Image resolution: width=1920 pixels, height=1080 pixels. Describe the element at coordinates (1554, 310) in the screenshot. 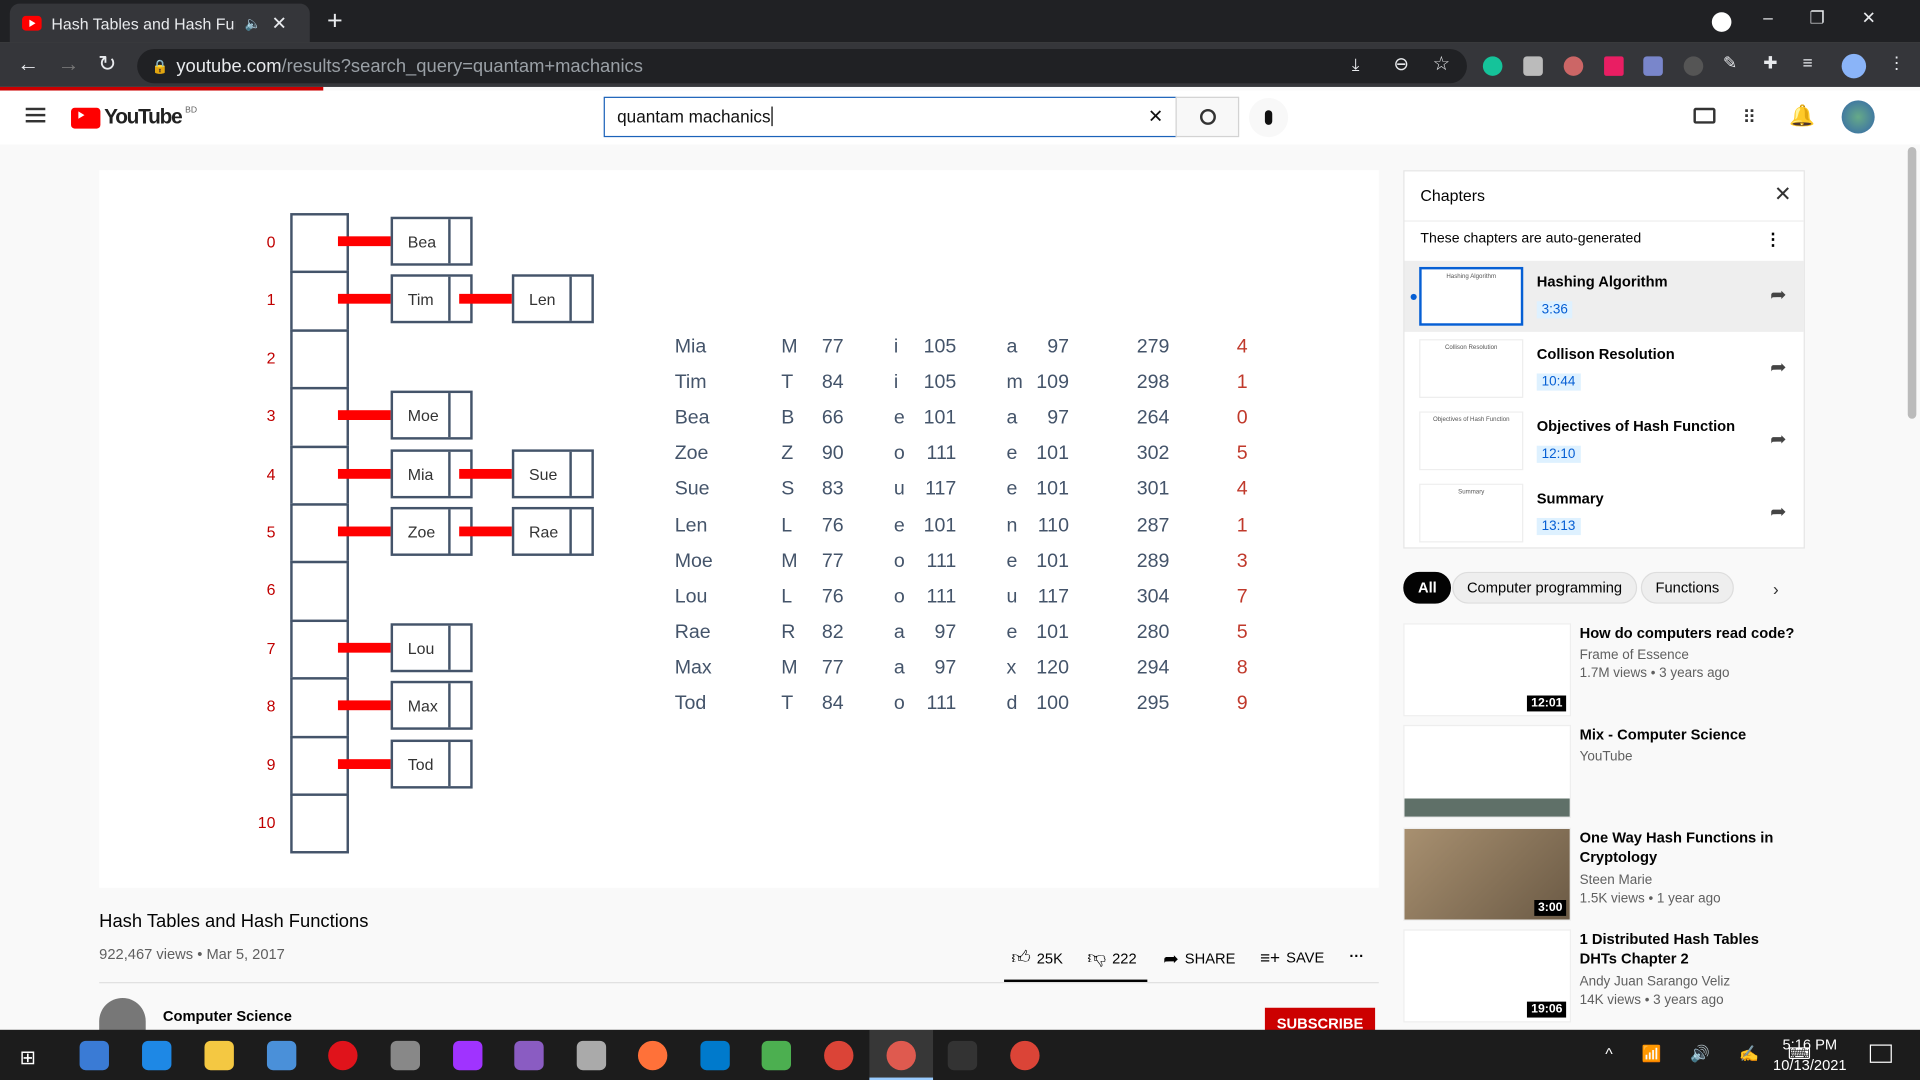

I see `chapter-time: 3:36` at that location.